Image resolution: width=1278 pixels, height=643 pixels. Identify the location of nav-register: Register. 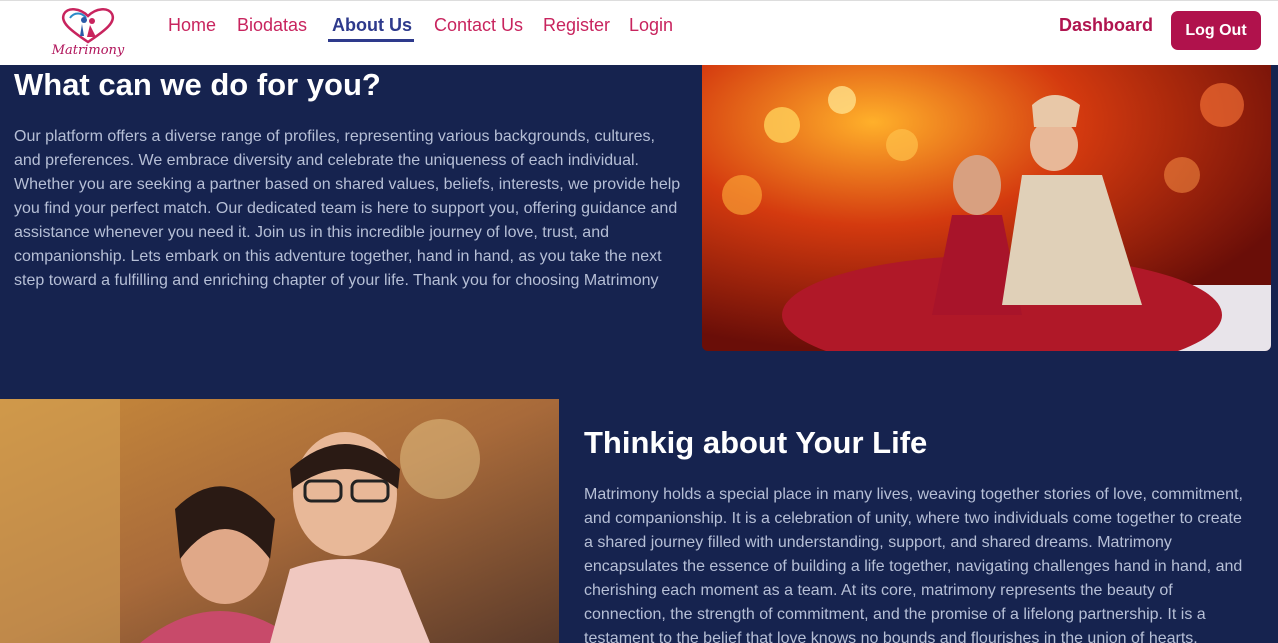
(576, 25).